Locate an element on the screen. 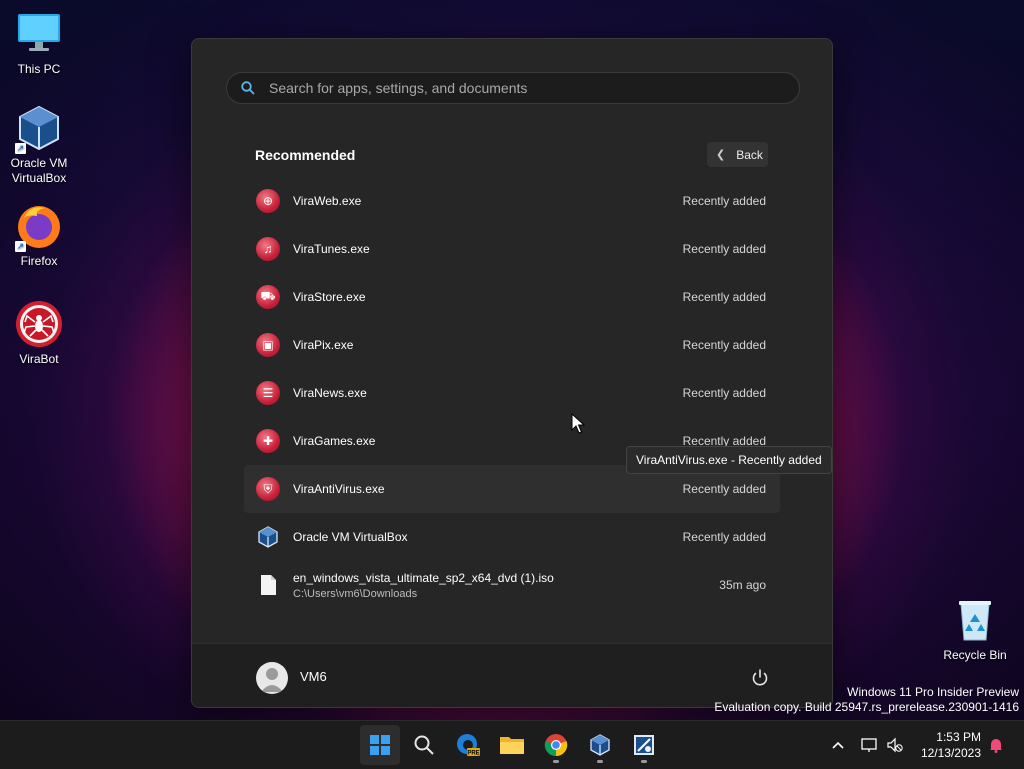  taskbar-file-explorer is located at coordinates (512, 745).